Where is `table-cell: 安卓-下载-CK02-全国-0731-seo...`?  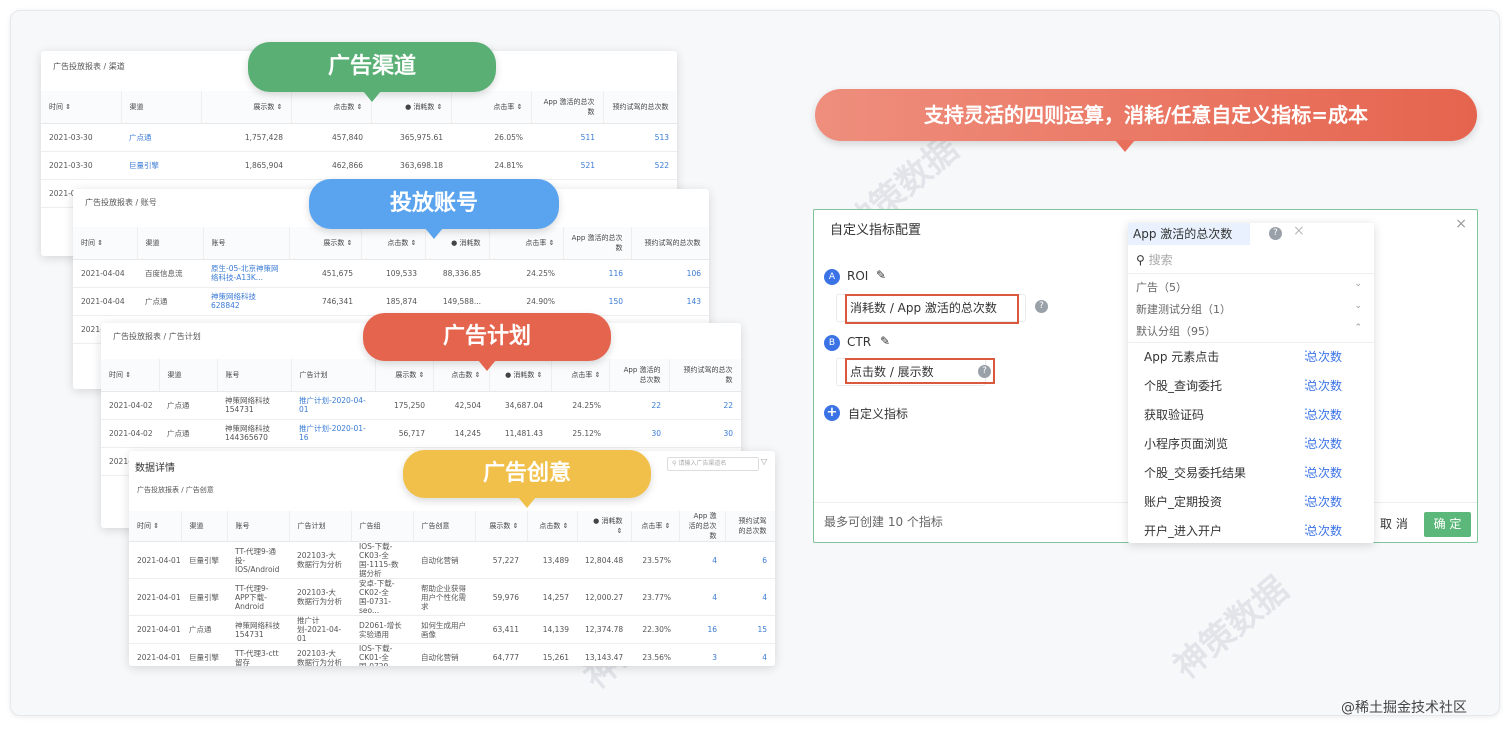
table-cell: 安卓-下载-CK02-全国-0731-seo... is located at coordinates (382, 597).